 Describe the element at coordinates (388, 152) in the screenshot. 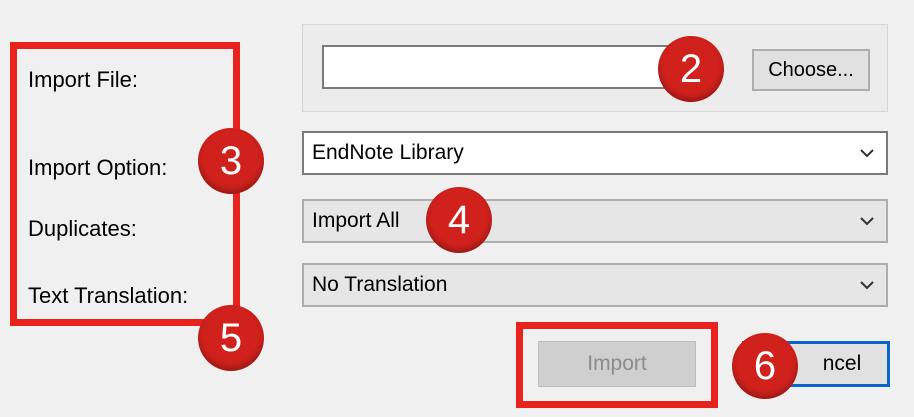

I see `import-option-value: EndNote Library` at that location.